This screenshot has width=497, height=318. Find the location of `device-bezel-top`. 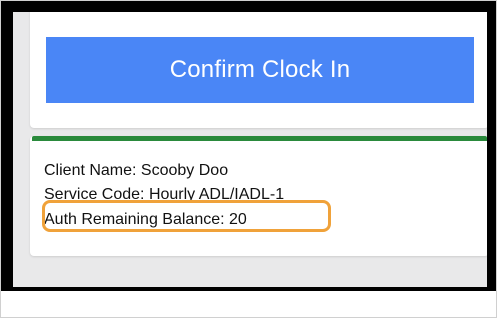

device-bezel-top is located at coordinates (248, 6).